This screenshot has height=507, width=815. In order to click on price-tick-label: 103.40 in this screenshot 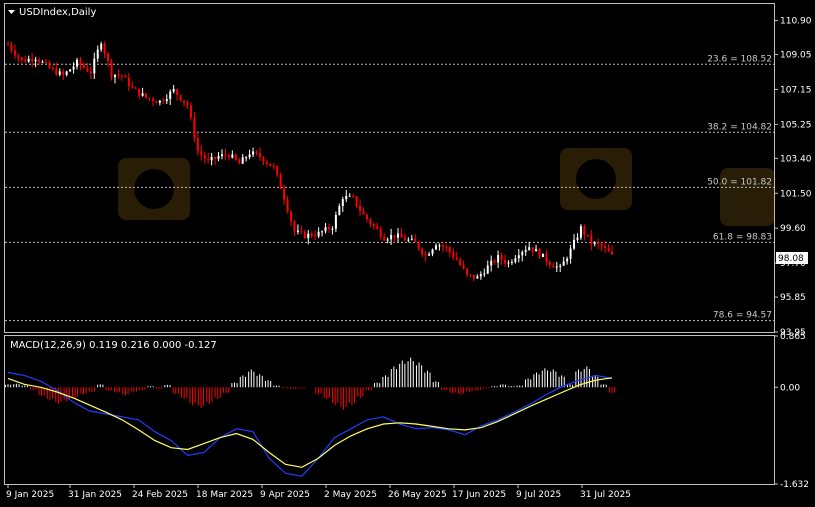, I will do `click(796, 159)`.